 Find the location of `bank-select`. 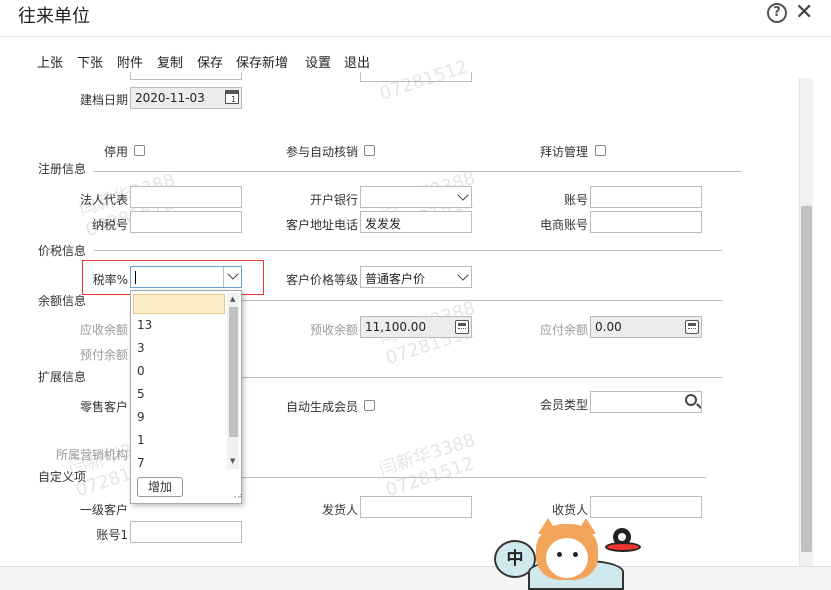

bank-select is located at coordinates (416, 197).